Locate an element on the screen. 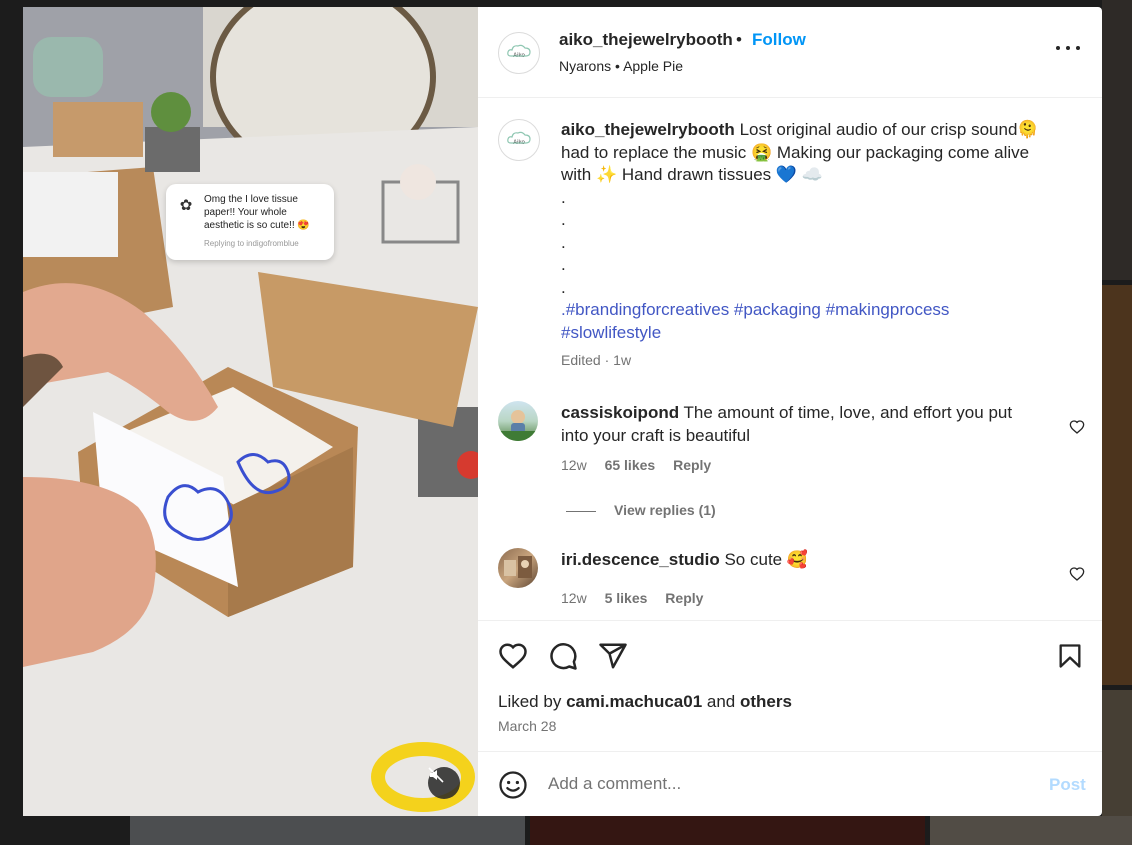 Image resolution: width=1132 pixels, height=845 pixels. comment-likes: 65 likes is located at coordinates (630, 465).